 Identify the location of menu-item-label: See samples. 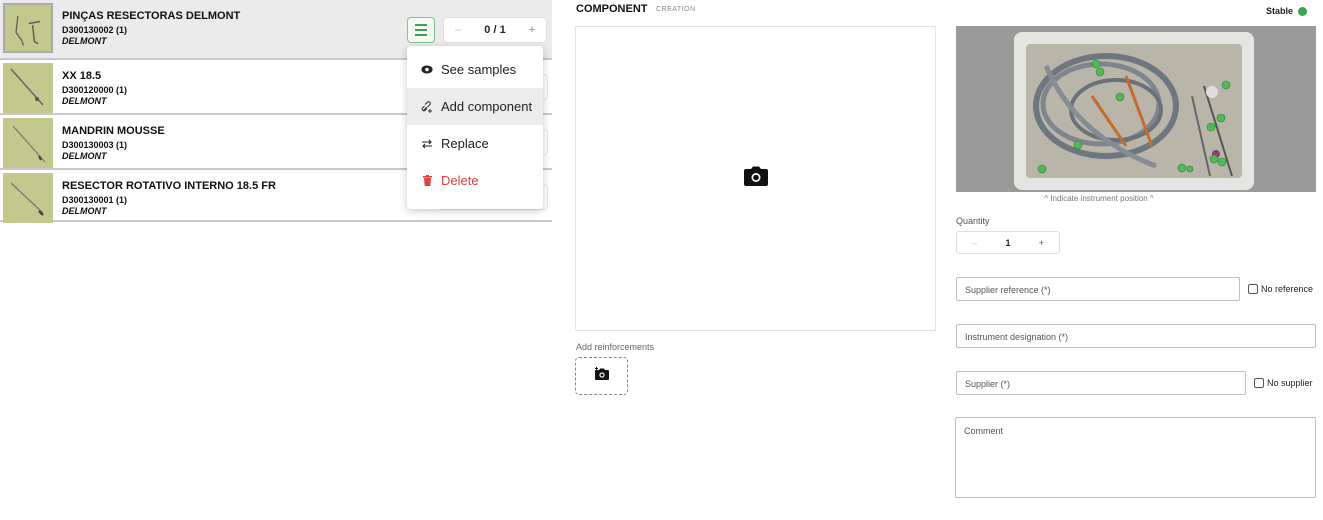
(479, 69).